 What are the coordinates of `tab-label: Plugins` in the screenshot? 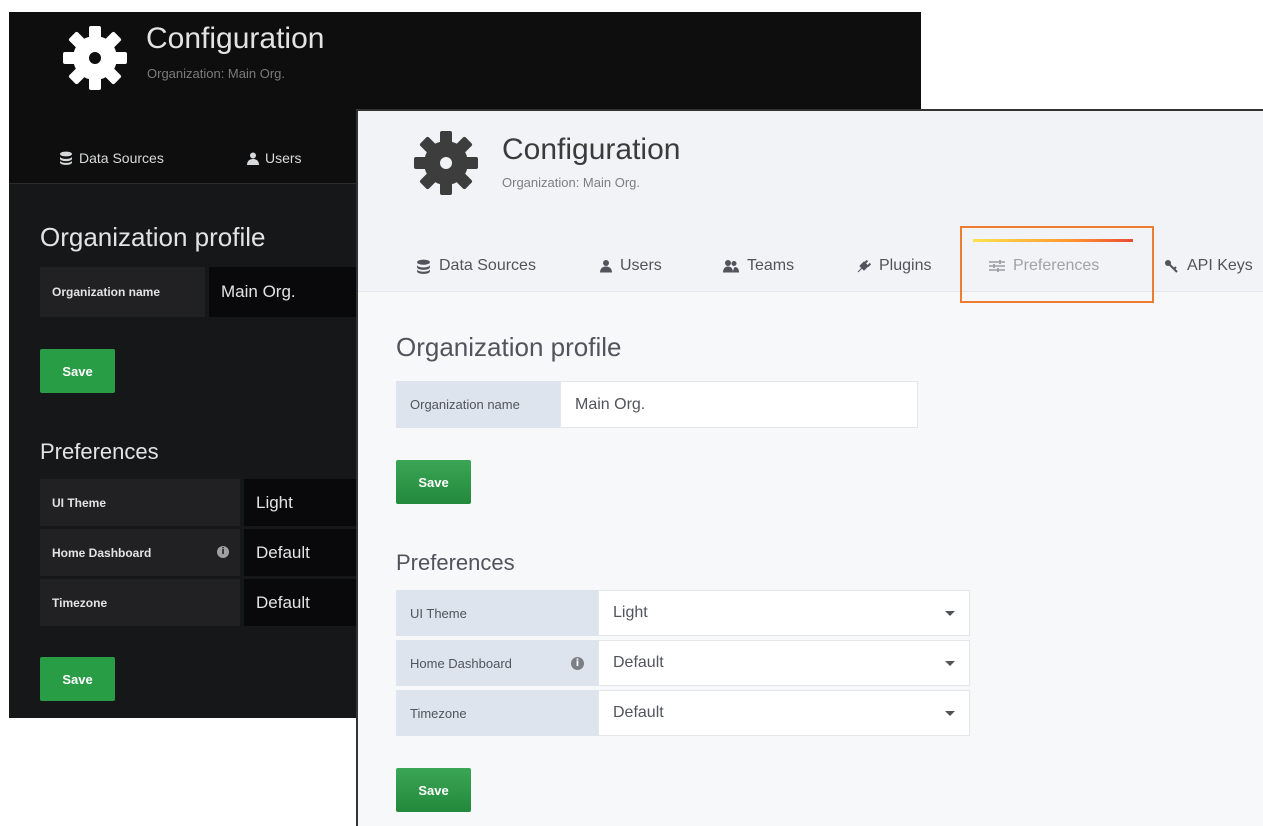 It's located at (905, 265).